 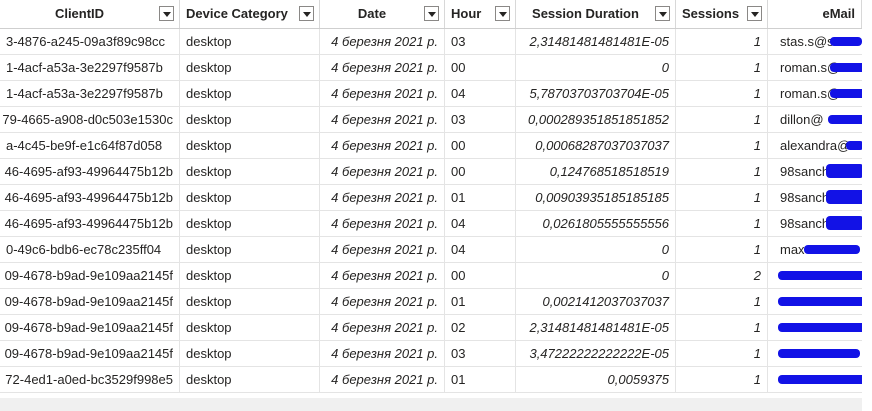 I want to click on cell-session-duration: 0,000289351851851852, so click(x=596, y=119).